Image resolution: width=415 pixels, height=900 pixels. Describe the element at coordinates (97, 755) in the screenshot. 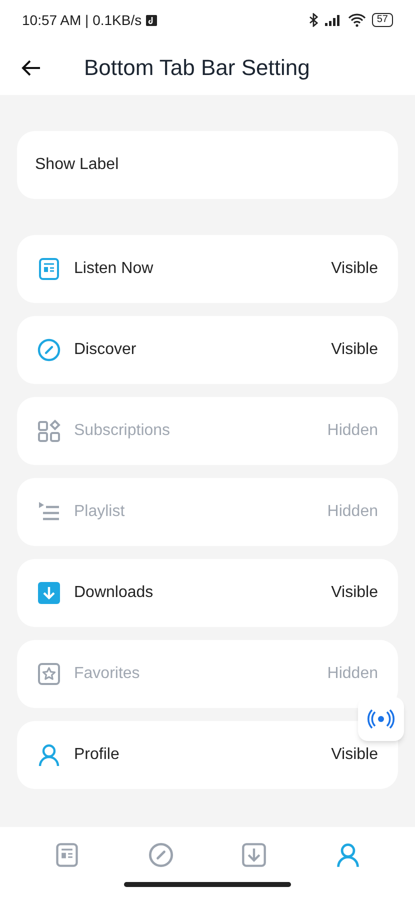

I see `tab-name: Profile` at that location.